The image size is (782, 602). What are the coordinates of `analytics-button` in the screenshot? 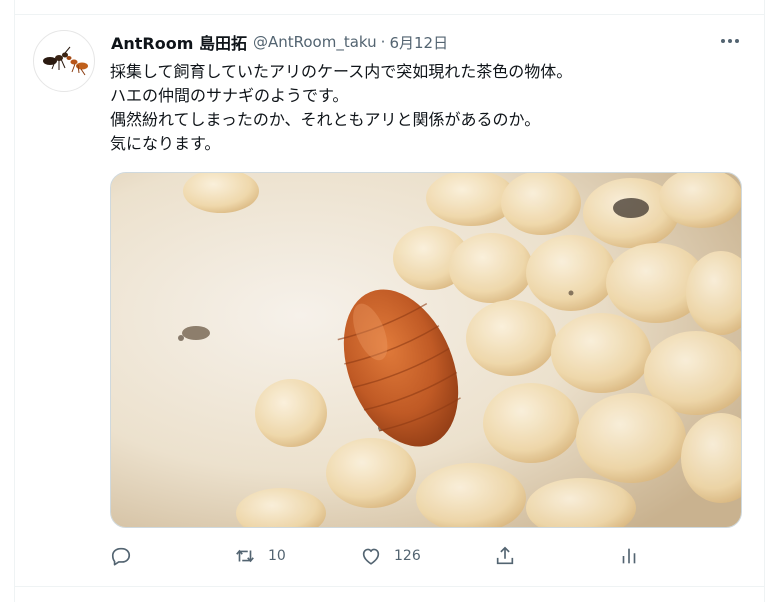 It's located at (629, 556).